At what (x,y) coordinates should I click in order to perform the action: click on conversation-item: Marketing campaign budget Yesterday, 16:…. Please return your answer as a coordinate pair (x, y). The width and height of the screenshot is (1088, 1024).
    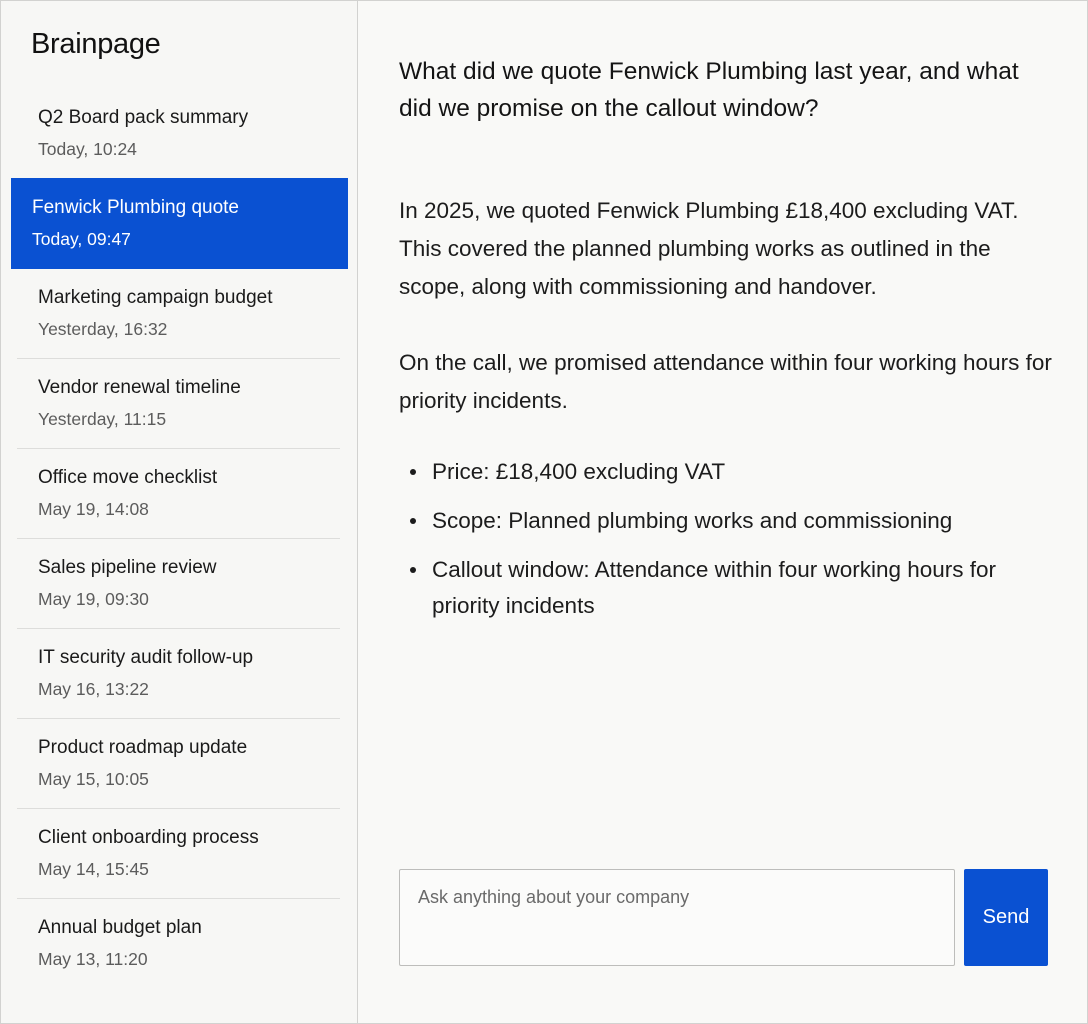
    Looking at the image, I should click on (178, 314).